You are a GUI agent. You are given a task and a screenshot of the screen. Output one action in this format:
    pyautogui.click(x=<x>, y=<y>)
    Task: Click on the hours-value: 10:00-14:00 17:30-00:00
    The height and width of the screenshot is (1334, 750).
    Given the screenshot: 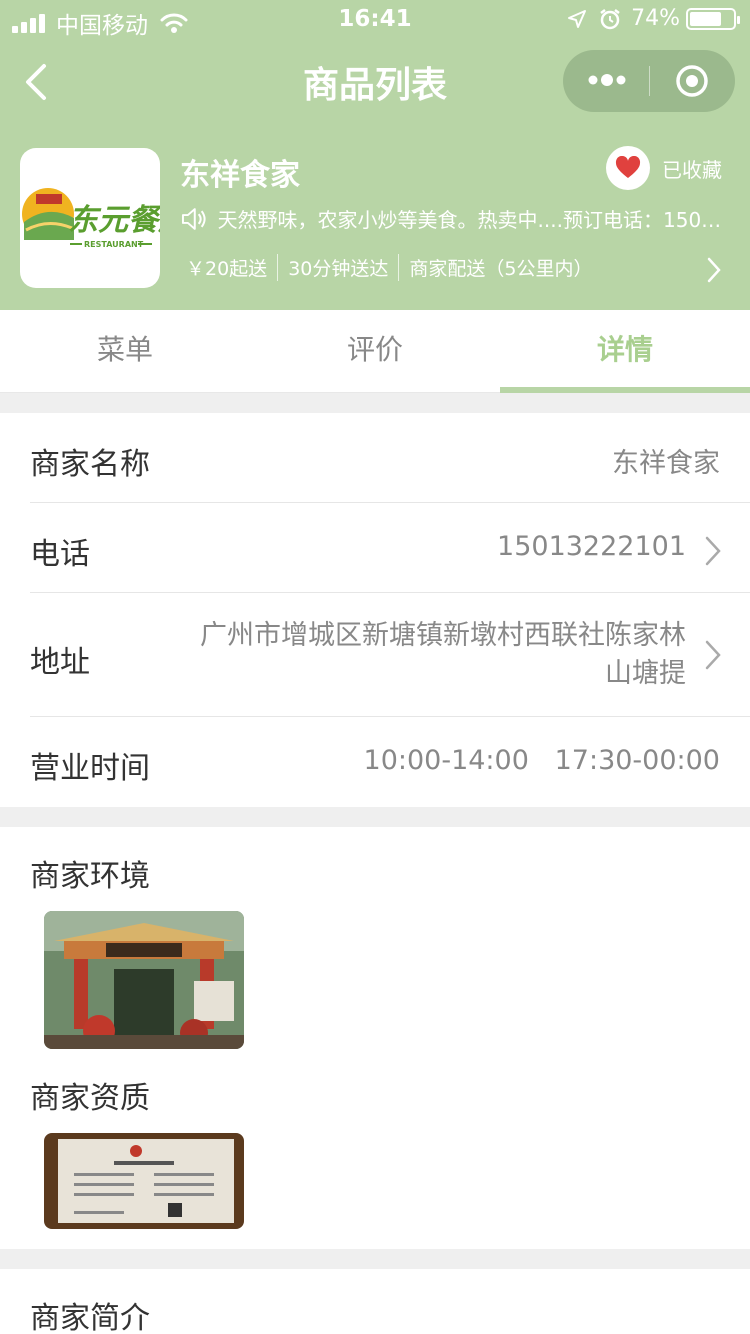 What is the action you would take?
    pyautogui.click(x=541, y=760)
    